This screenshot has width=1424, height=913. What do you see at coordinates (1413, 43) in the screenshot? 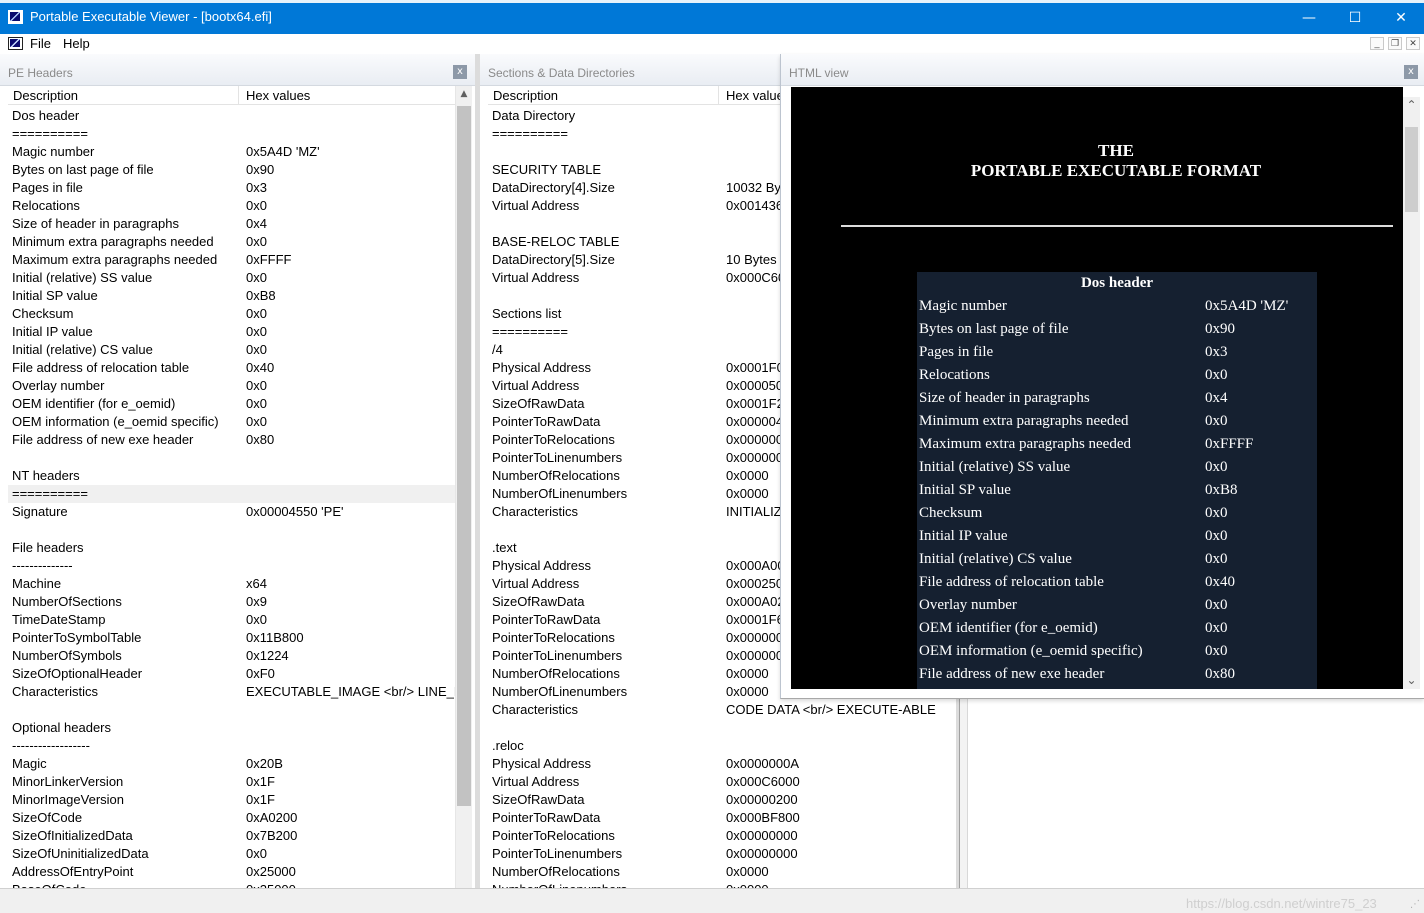
I see `mdi-close-button: ✕` at bounding box center [1413, 43].